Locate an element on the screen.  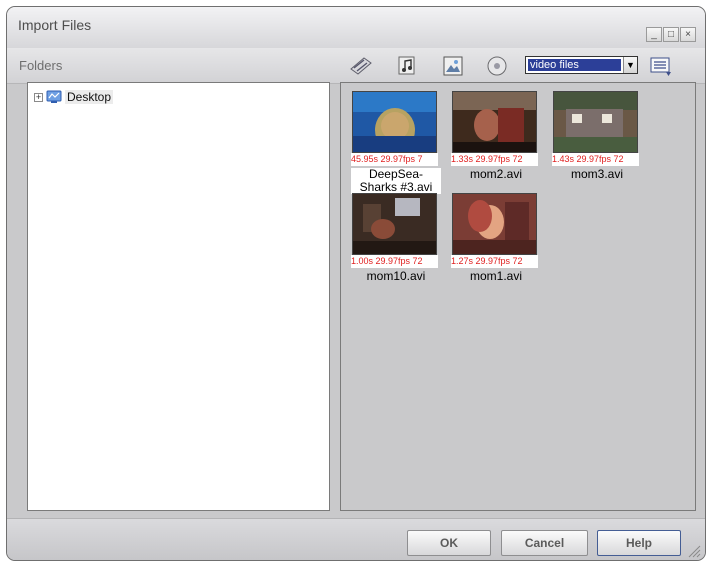
dialog-footer: OK Cancel Help is located at coordinates (356, 539).